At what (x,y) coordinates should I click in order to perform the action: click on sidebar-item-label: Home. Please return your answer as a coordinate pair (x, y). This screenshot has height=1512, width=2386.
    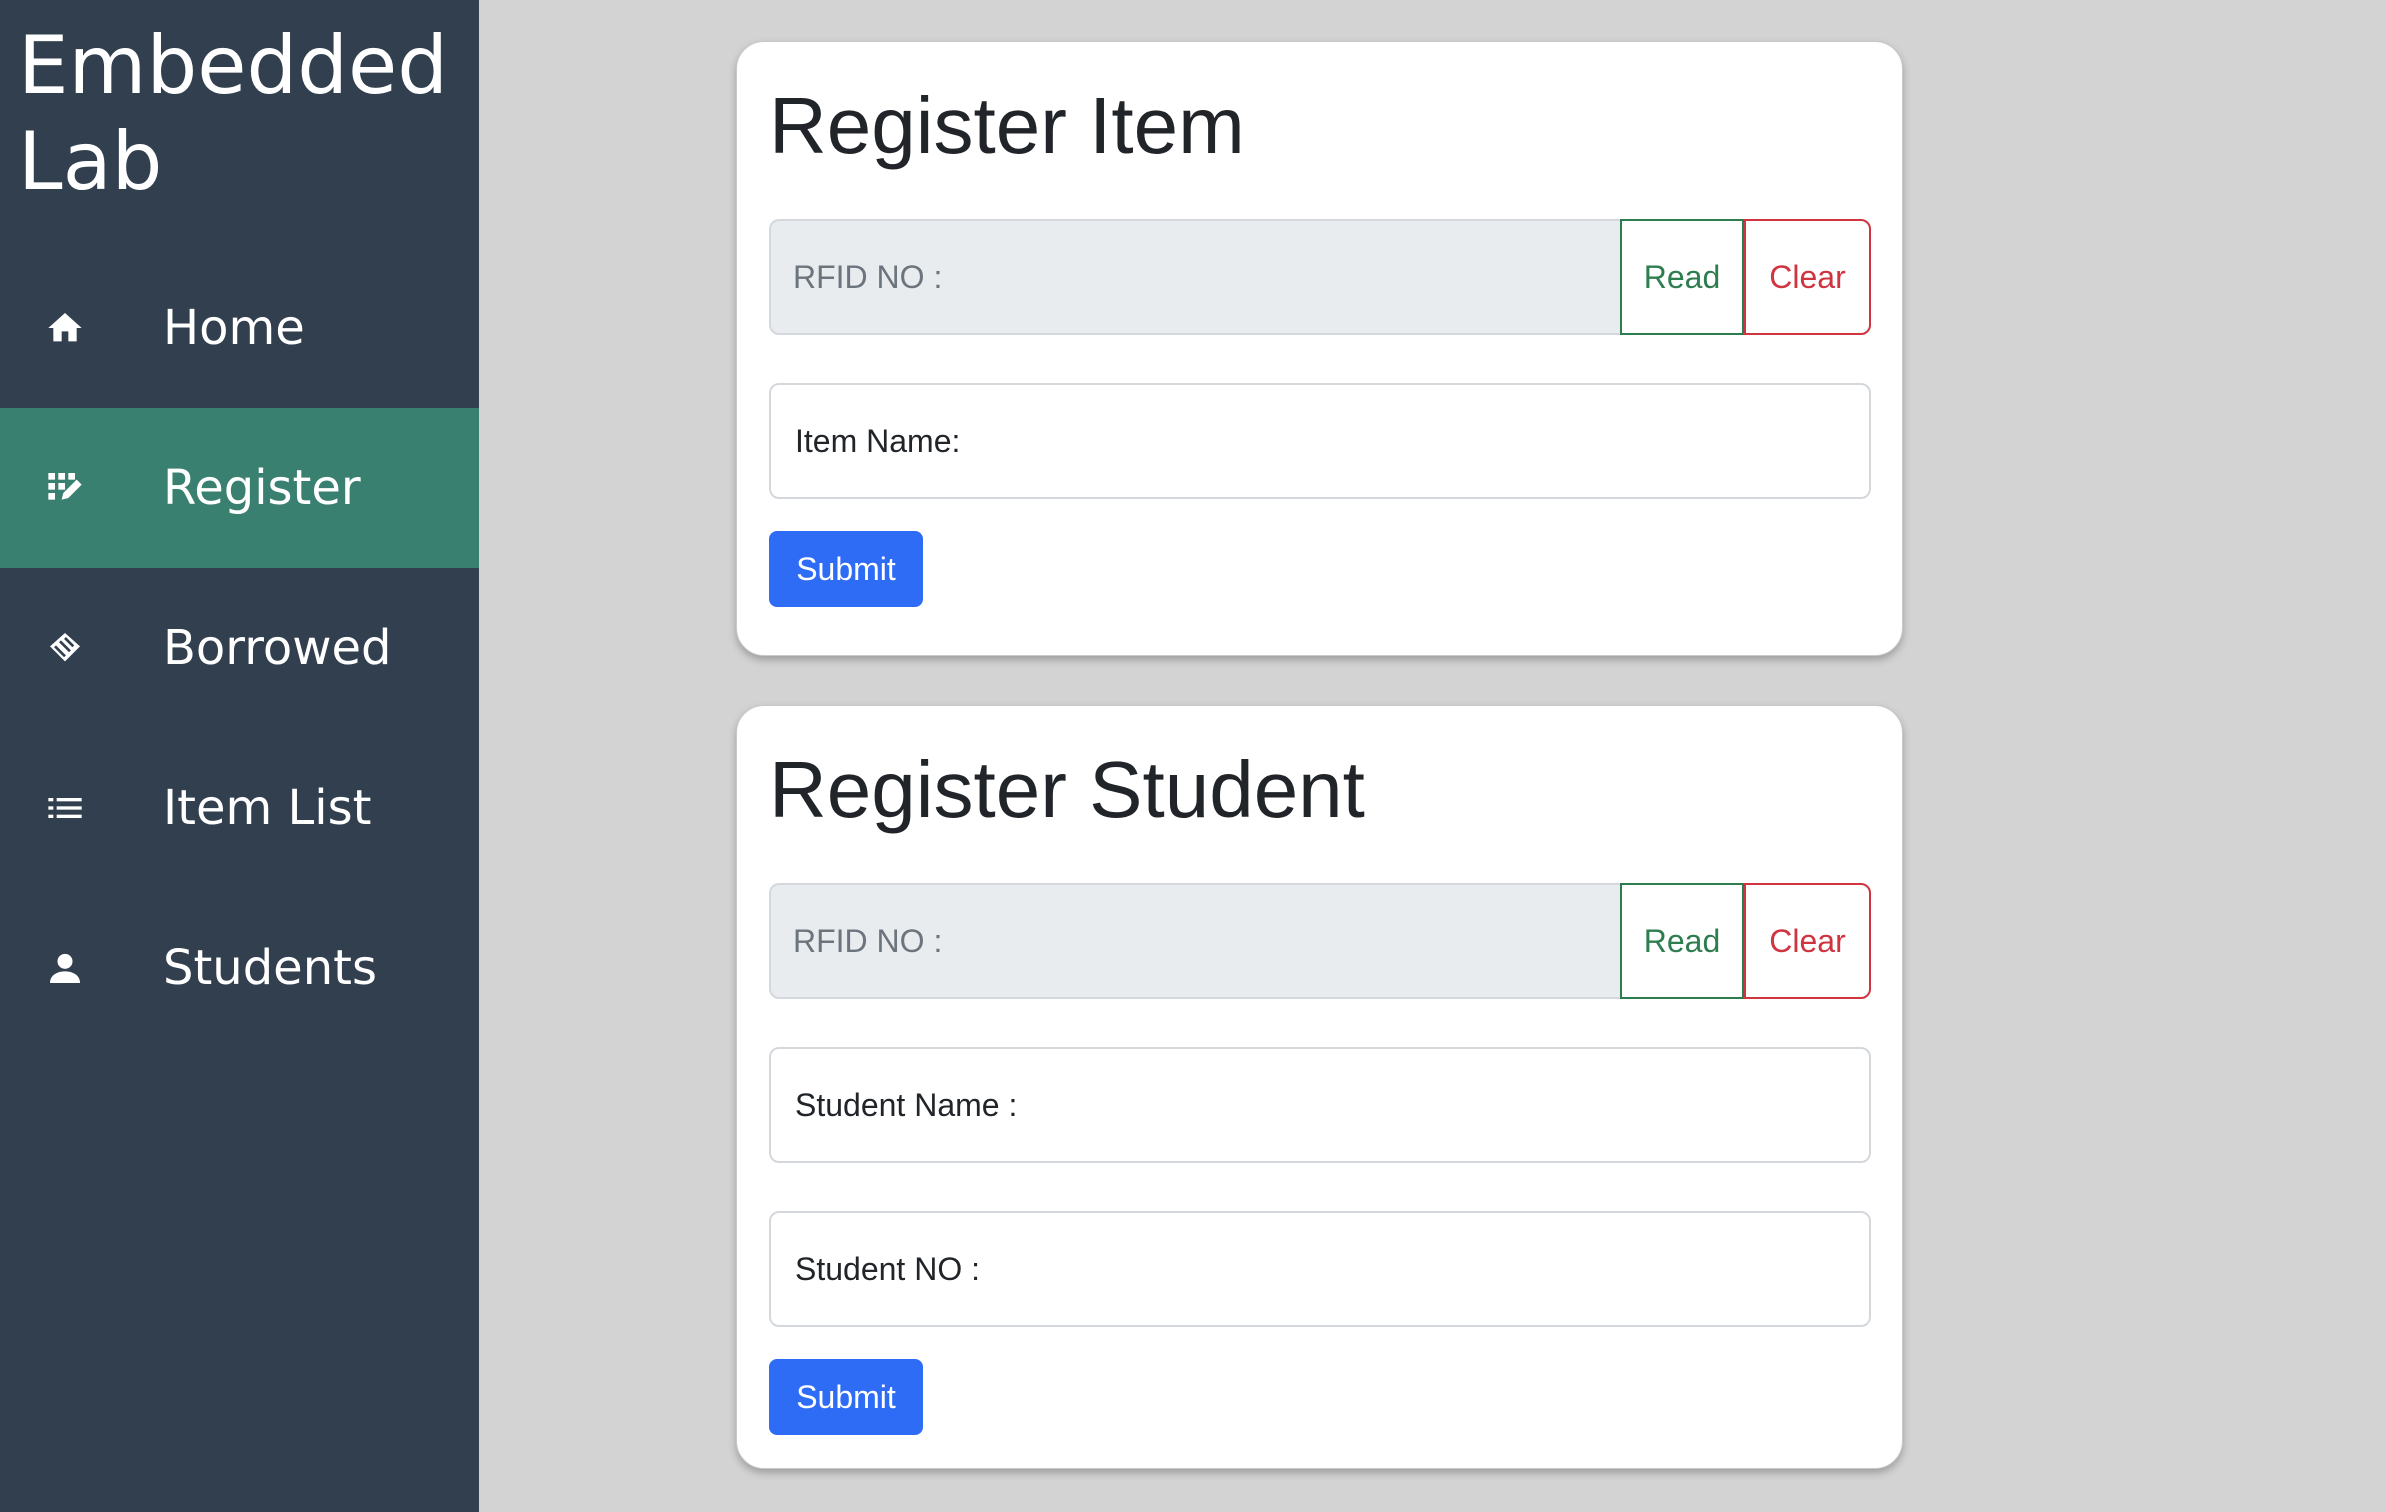
    Looking at the image, I should click on (234, 328).